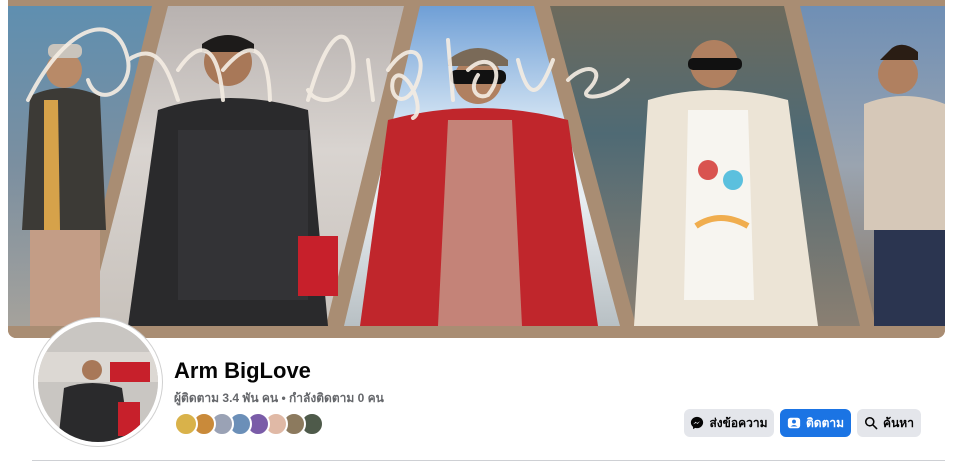  I want to click on following-unit: คน, so click(376, 398).